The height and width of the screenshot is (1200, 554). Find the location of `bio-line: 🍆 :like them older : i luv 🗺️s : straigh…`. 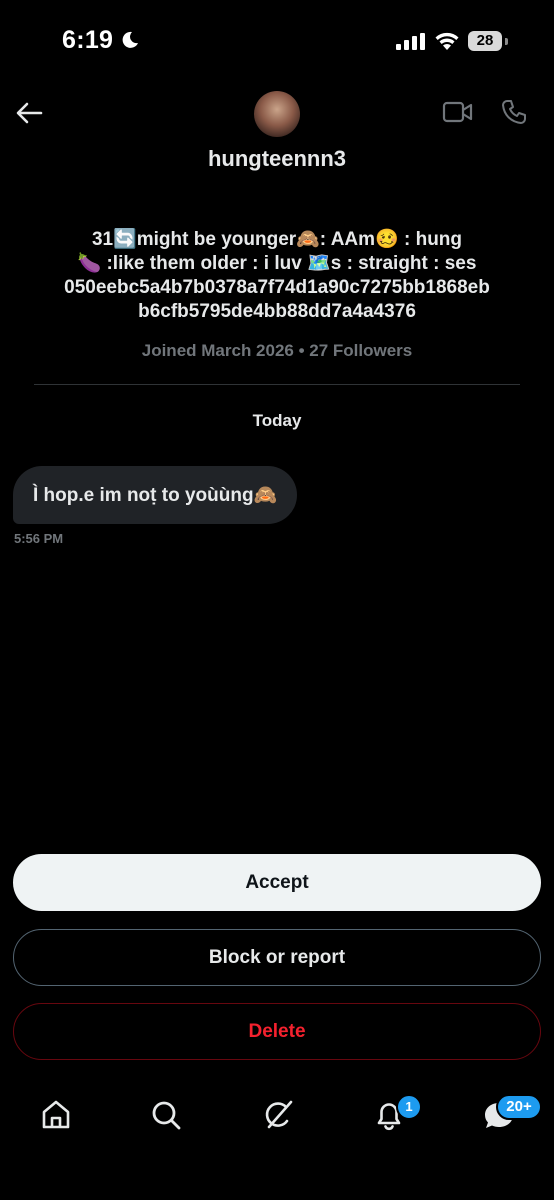

bio-line: 🍆 :like them older : i luv 🗺️s : straigh… is located at coordinates (277, 263).